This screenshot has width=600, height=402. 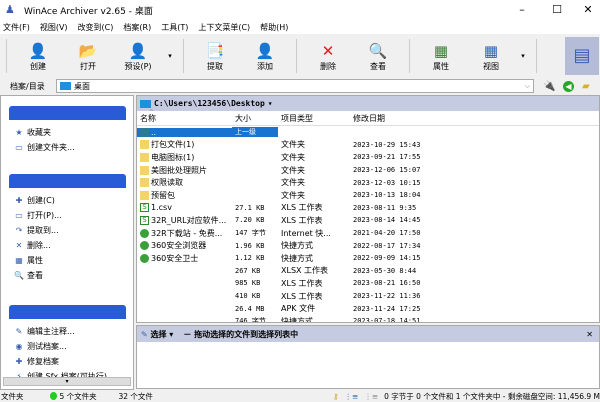 What do you see at coordinates (368, 103) in the screenshot?
I see `path-bar: C:\Users\123456\Desktop ▾` at bounding box center [368, 103].